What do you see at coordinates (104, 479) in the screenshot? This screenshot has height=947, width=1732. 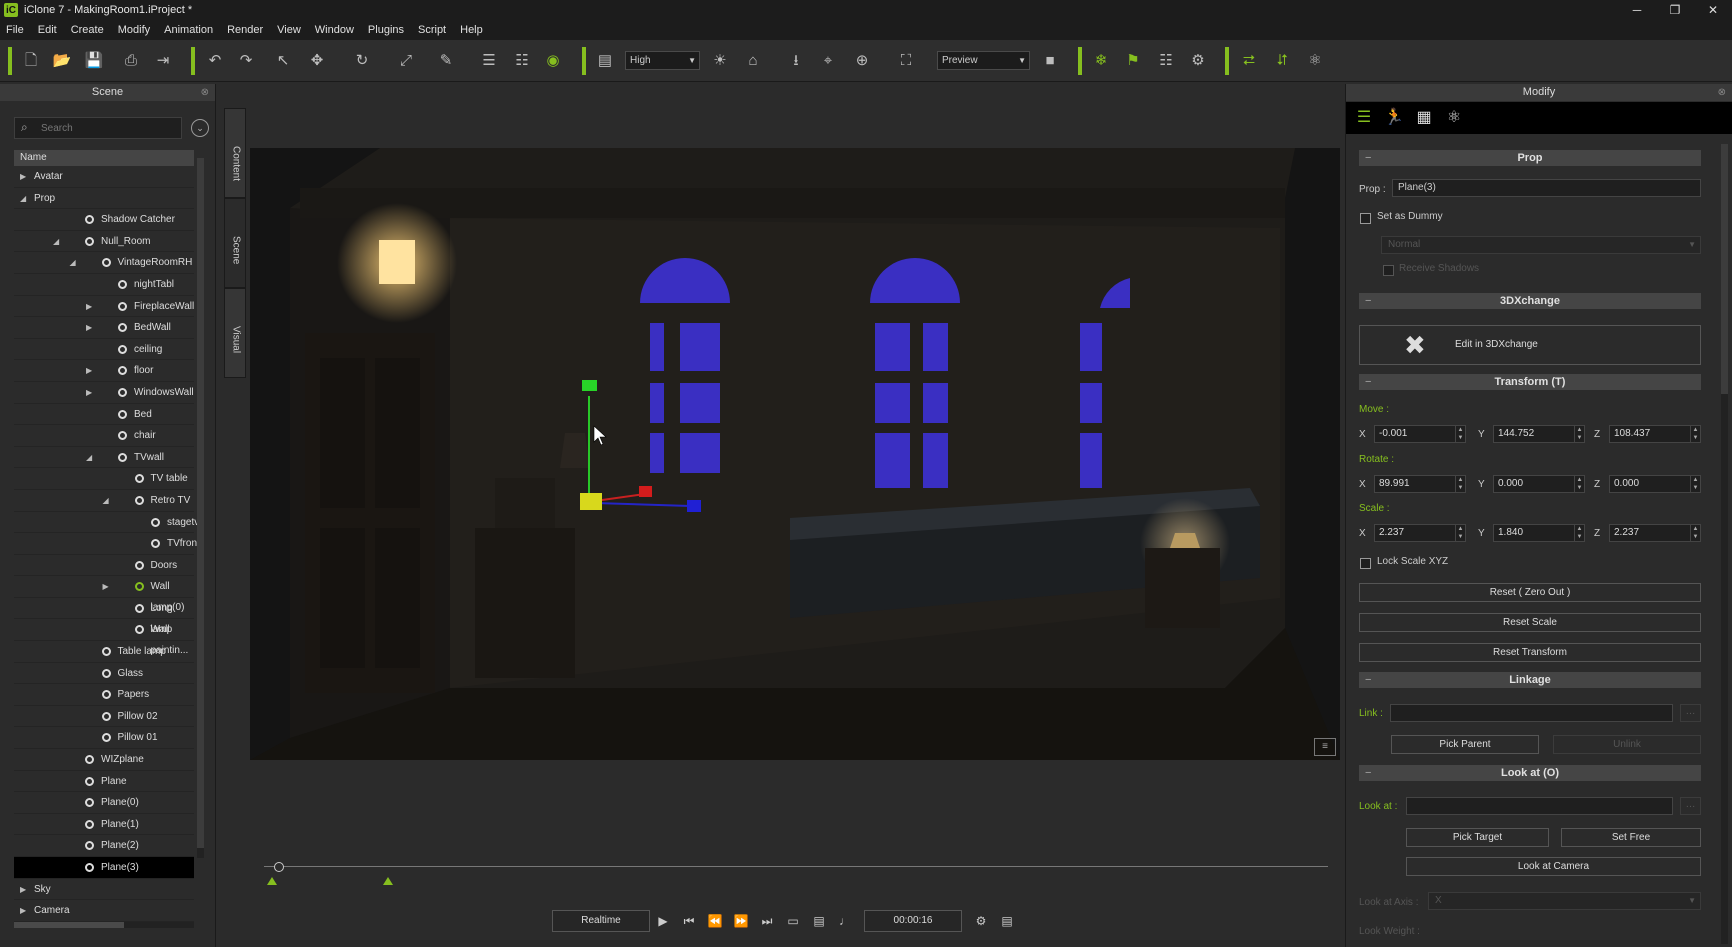 I see `tree-row: TV table` at bounding box center [104, 479].